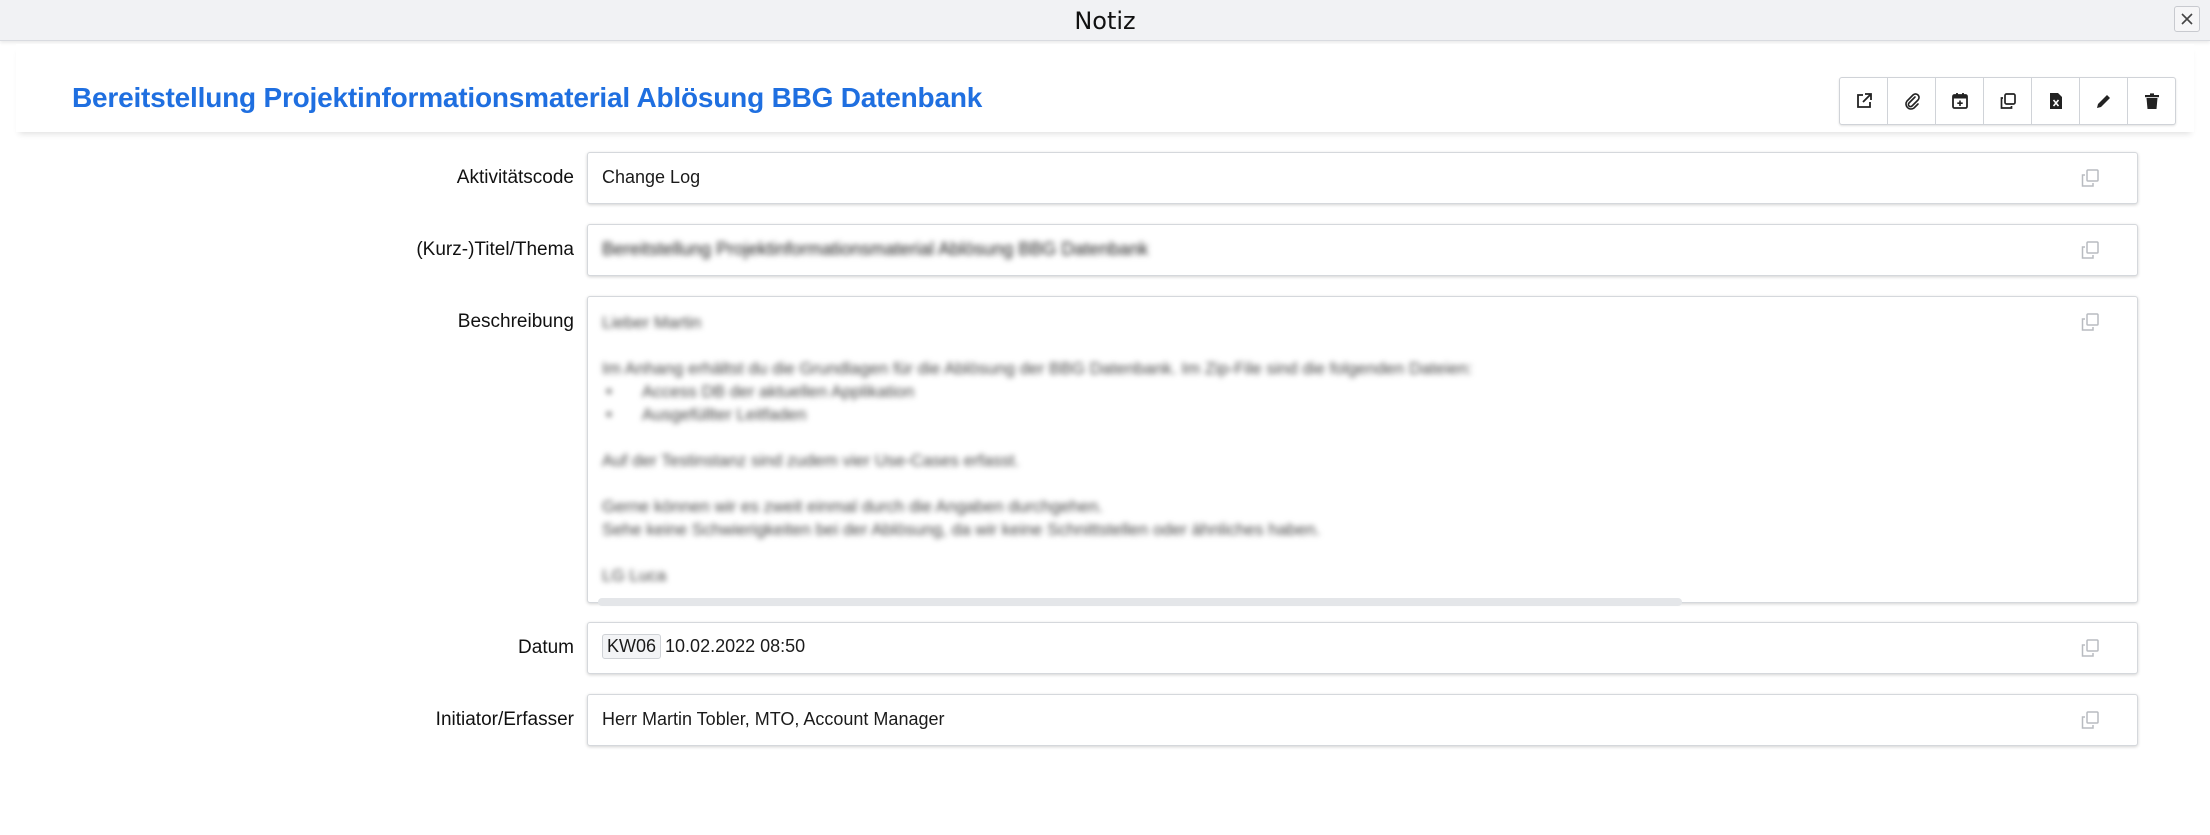  I want to click on date-label: Datum, so click(546, 647).